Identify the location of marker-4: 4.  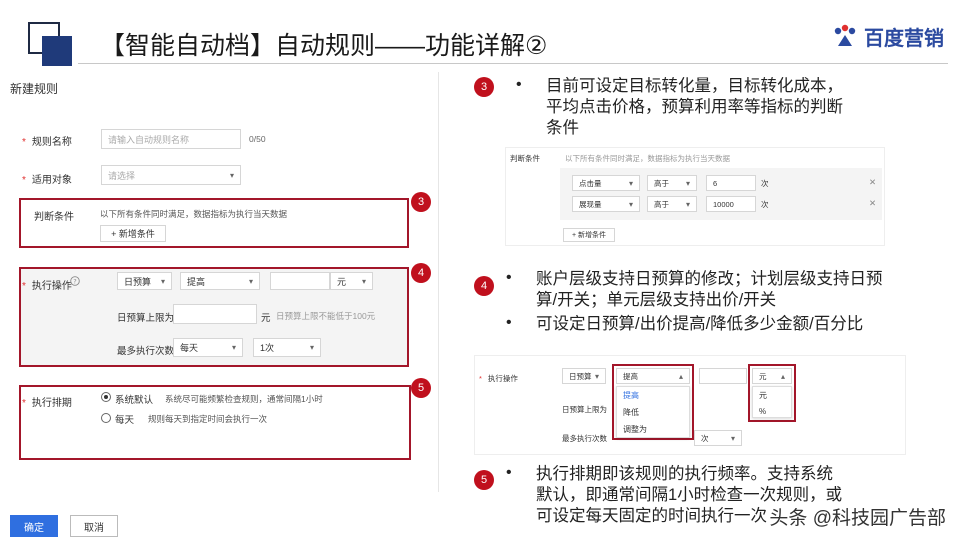
(421, 273).